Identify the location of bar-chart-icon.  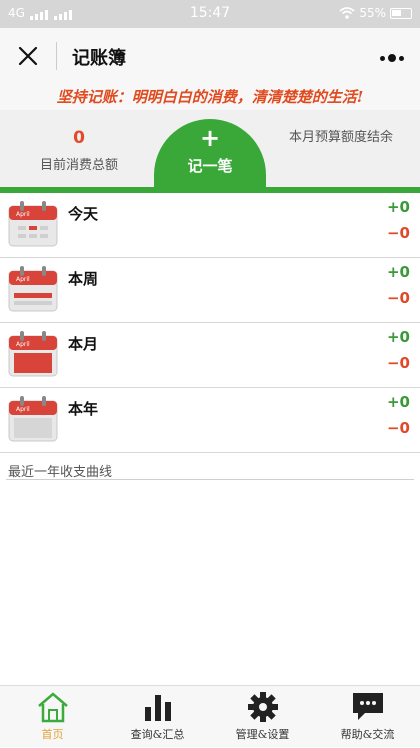
(158, 708).